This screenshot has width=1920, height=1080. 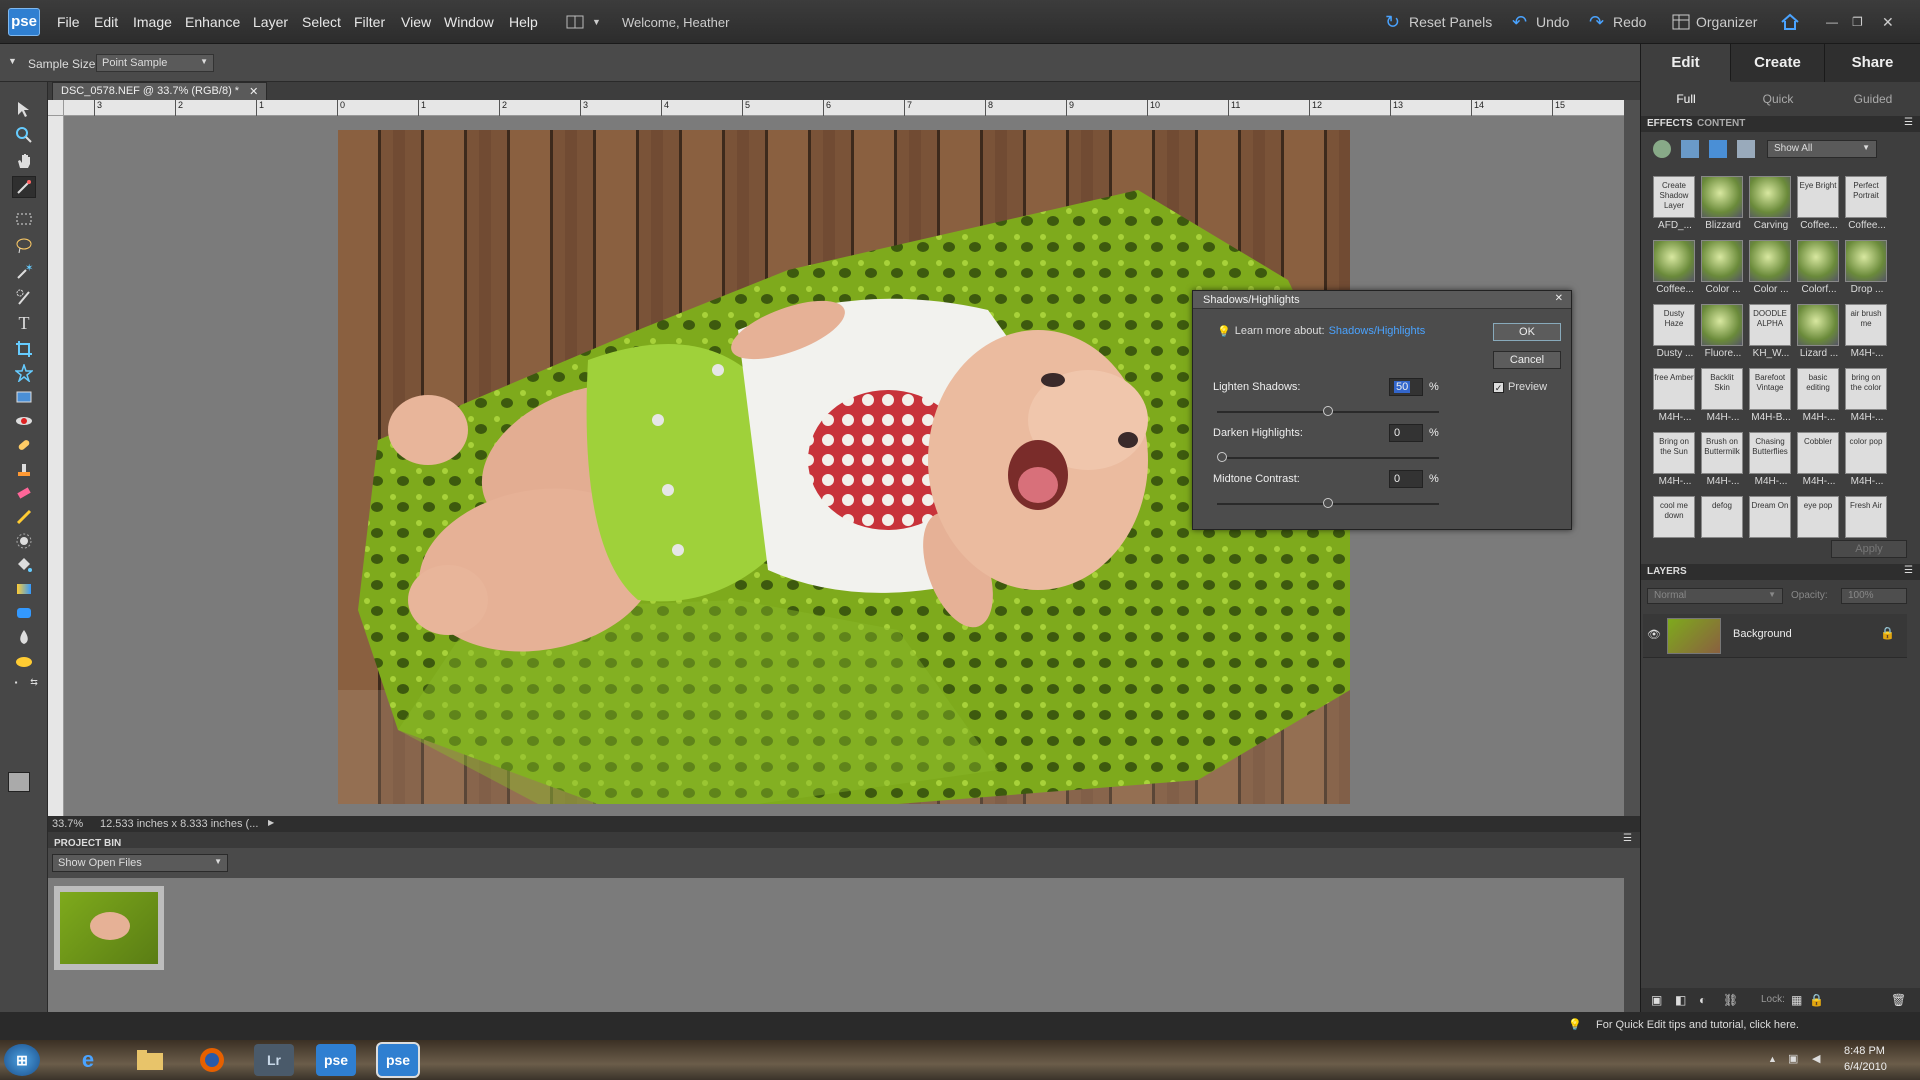 I want to click on preview-checkbox-row: ✓ Preview, so click(x=1520, y=387).